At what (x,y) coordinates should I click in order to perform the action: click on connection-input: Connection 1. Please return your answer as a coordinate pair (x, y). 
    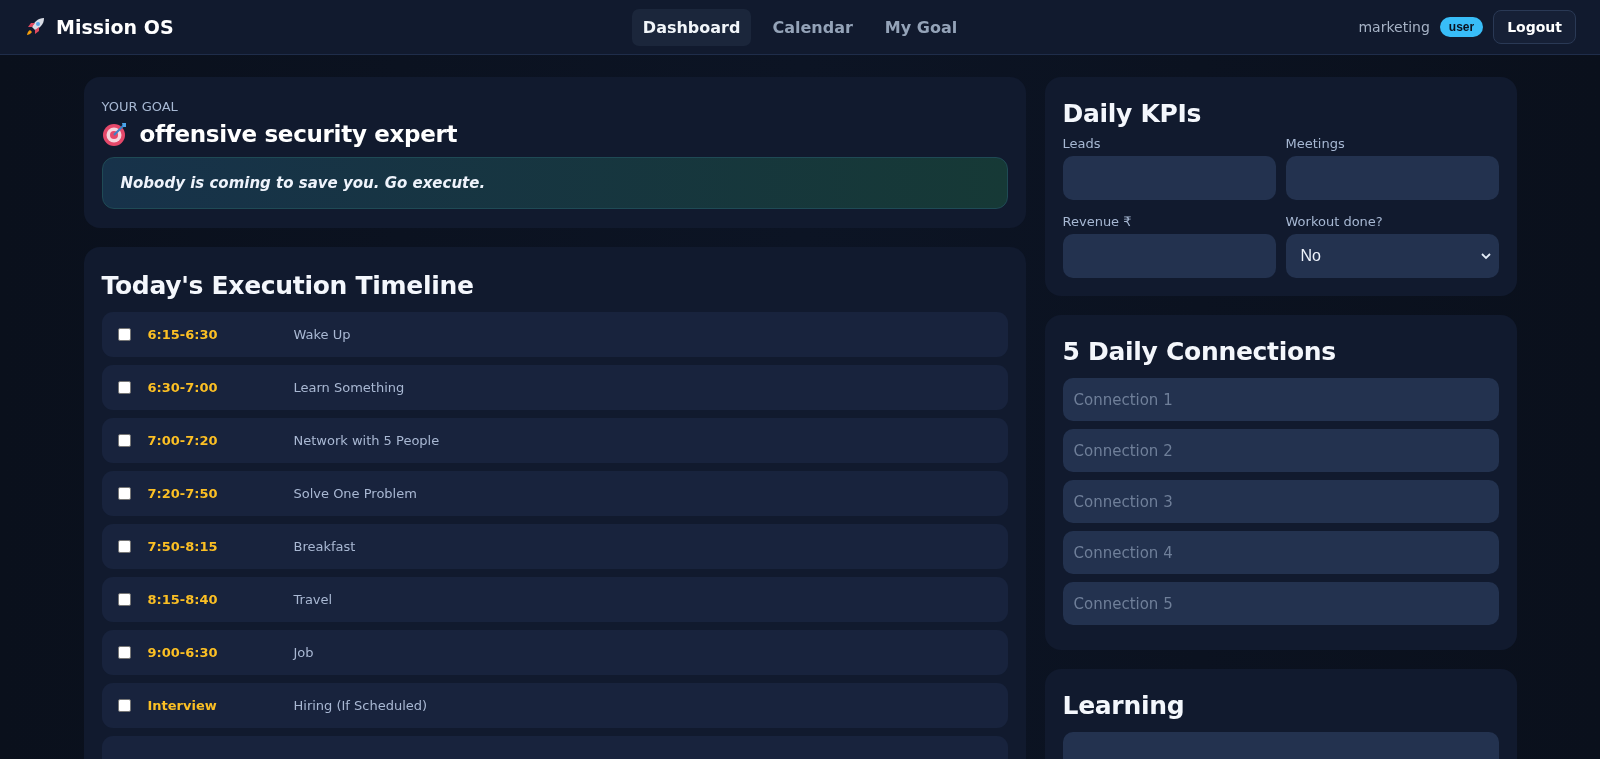
    Looking at the image, I should click on (1280, 399).